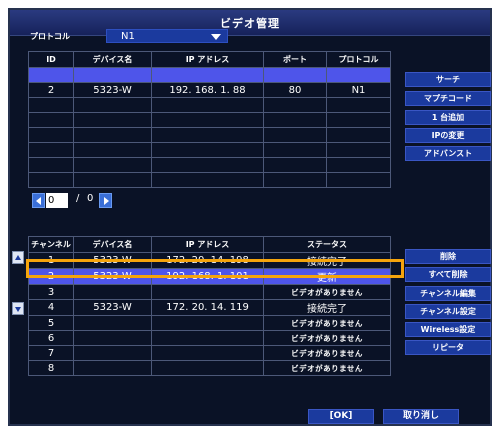  Describe the element at coordinates (18, 257) in the screenshot. I see `scroll-up-button` at that location.